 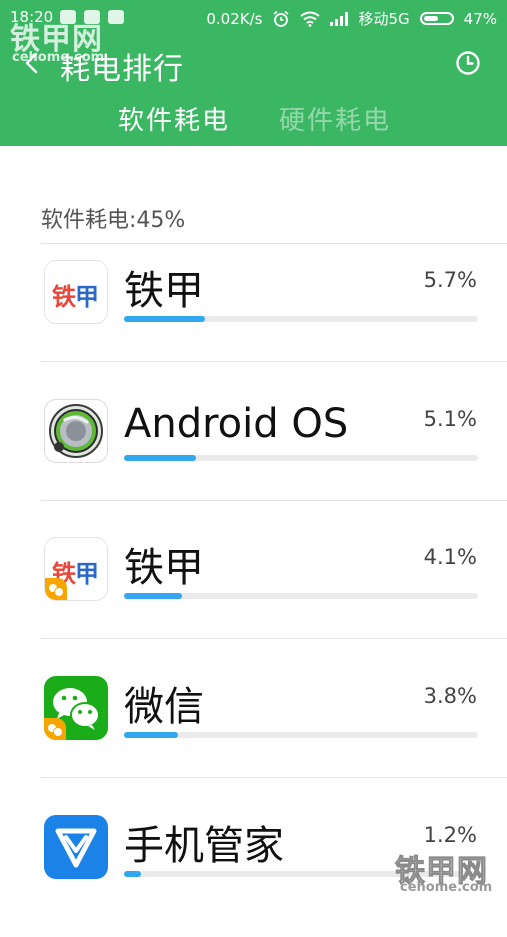 I want to click on usage-percent: 5.7%, so click(x=450, y=280).